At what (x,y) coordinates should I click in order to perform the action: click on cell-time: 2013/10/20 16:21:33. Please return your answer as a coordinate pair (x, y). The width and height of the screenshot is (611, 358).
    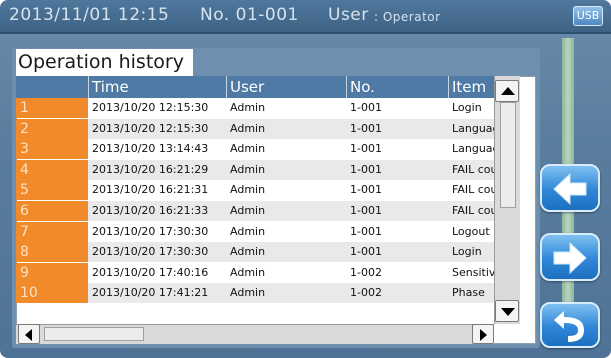
    Looking at the image, I should click on (150, 210).